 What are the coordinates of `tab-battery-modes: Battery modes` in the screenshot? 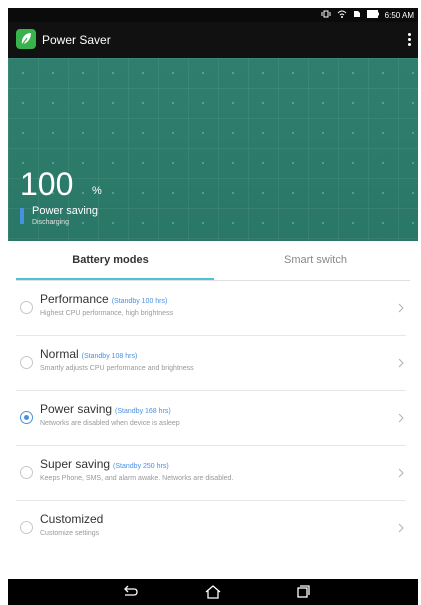 It's located at (110, 260).